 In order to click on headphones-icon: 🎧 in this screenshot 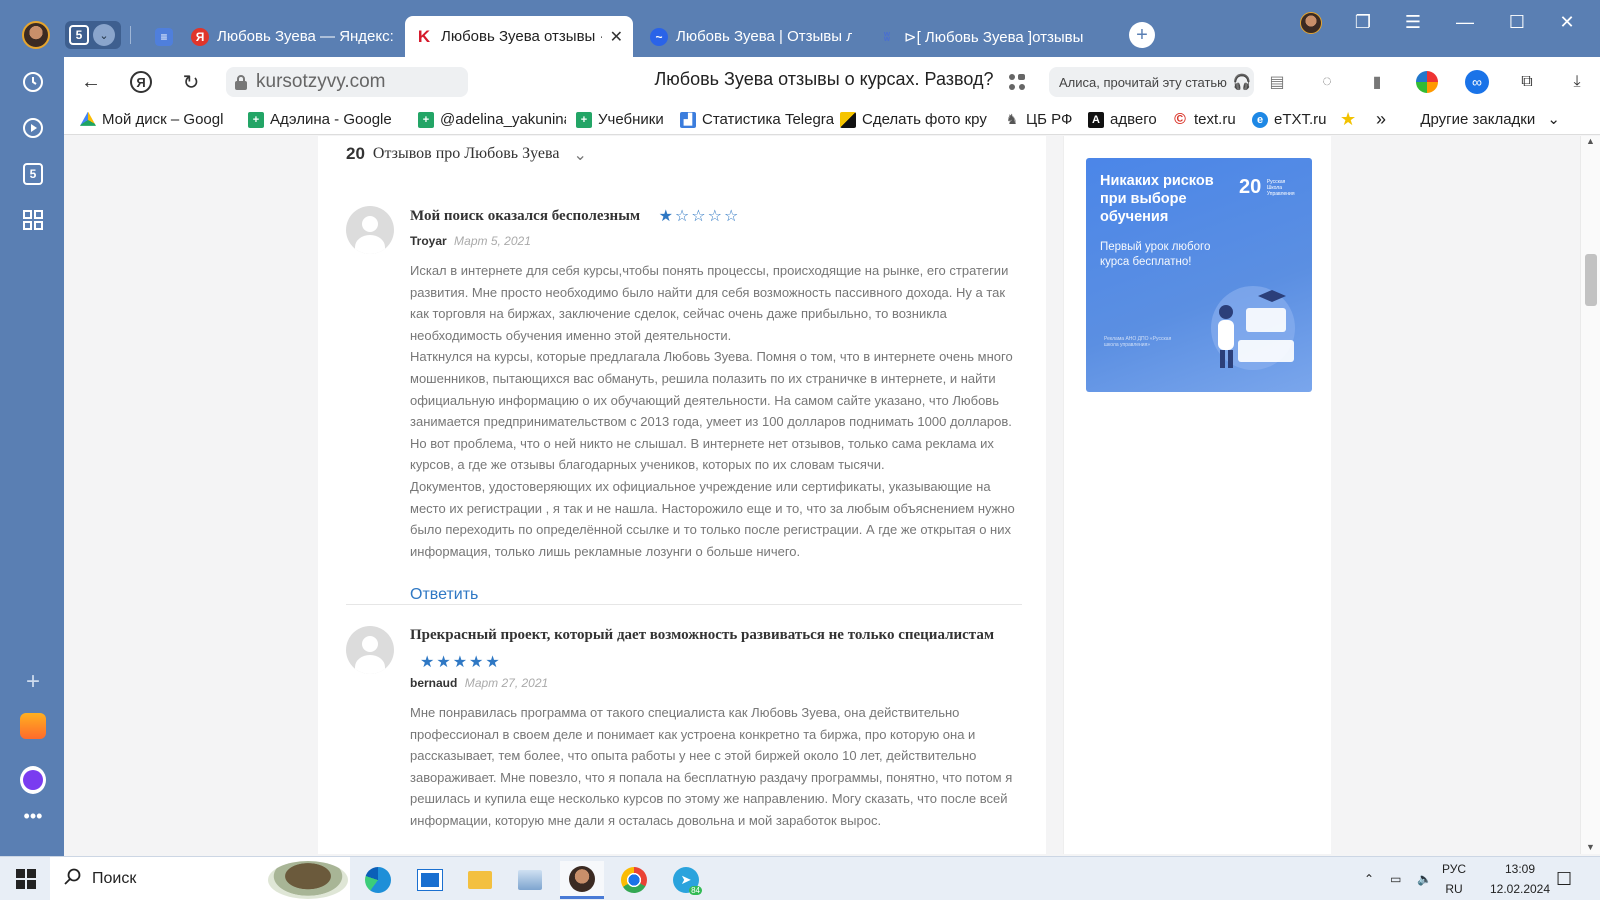, I will do `click(1242, 82)`.